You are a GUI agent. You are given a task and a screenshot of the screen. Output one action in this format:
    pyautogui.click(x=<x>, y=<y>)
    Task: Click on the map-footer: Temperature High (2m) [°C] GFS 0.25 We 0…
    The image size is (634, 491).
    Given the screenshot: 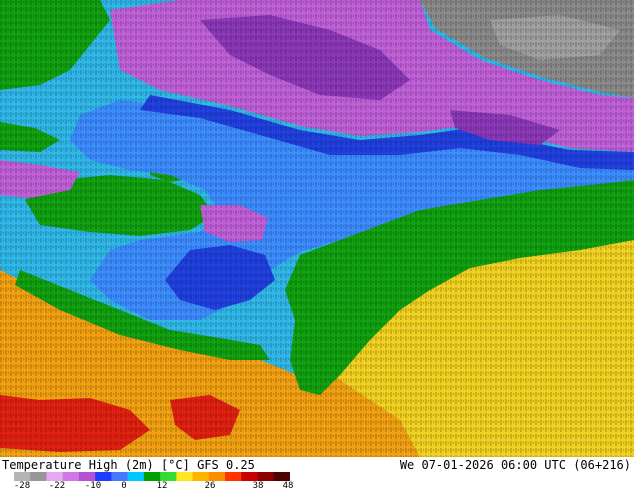 What is the action you would take?
    pyautogui.click(x=317, y=474)
    